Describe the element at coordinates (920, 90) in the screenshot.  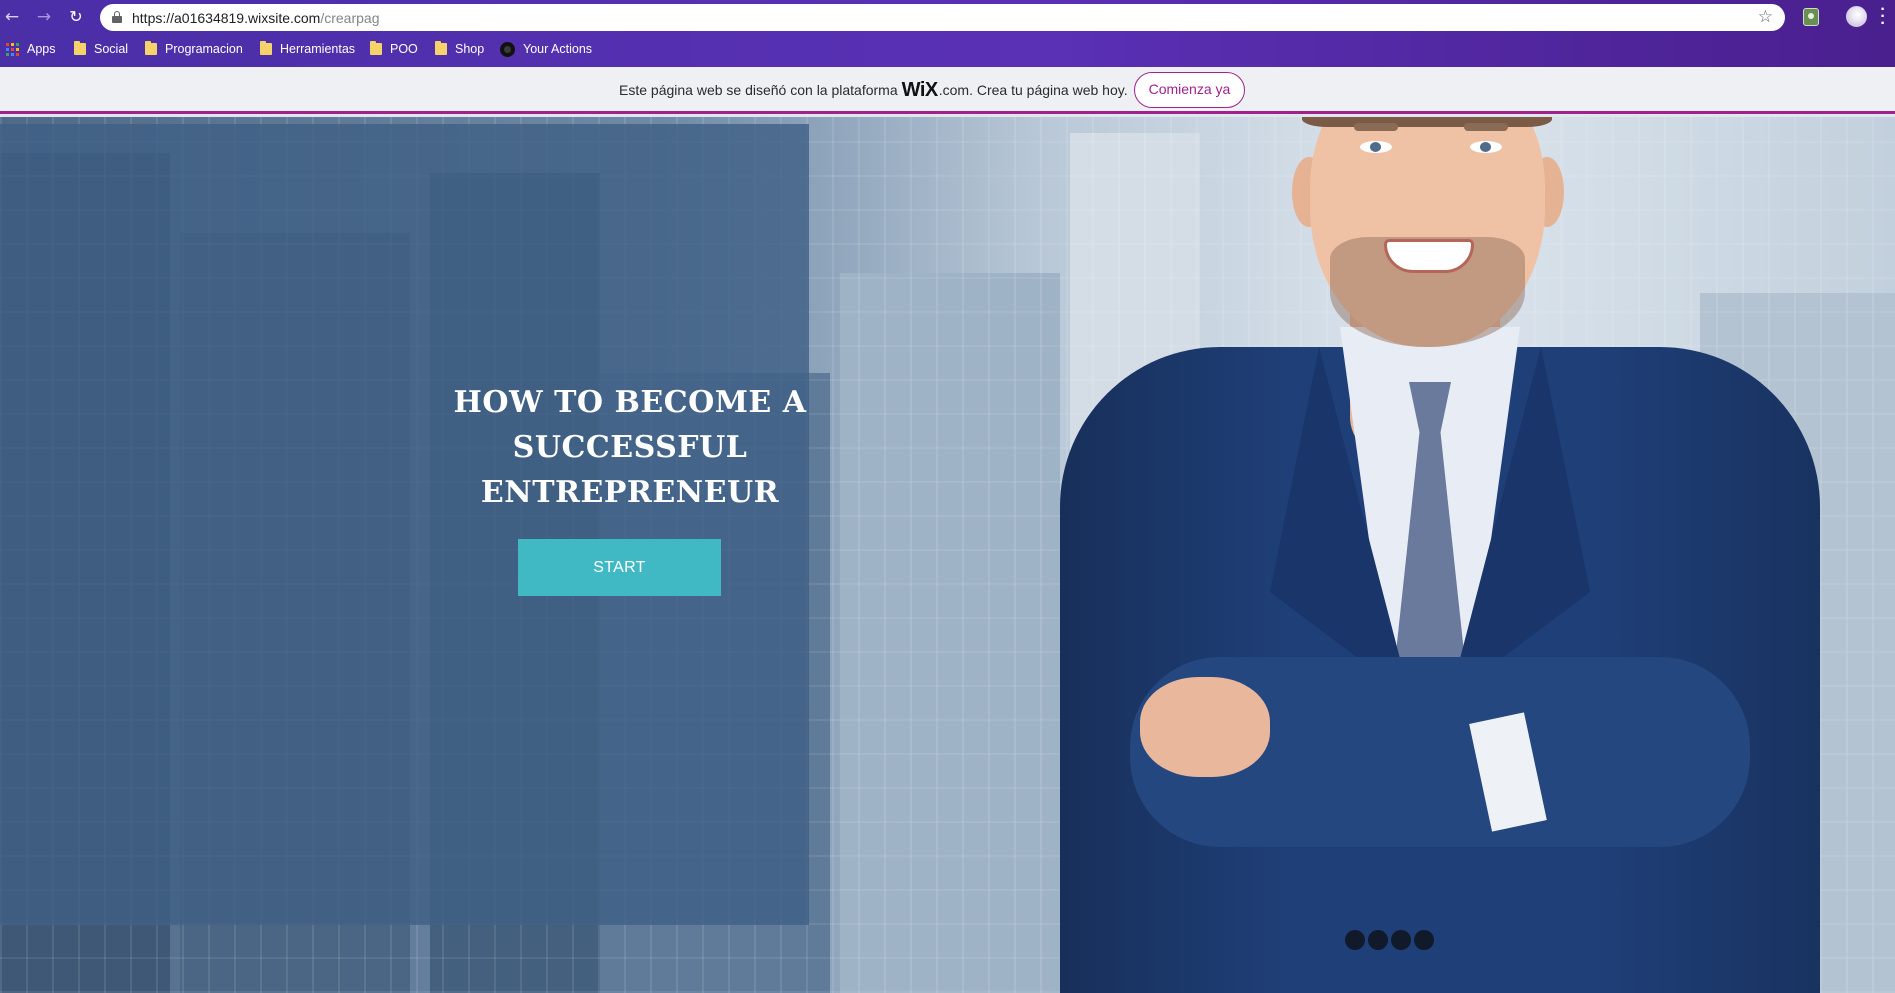
I see `wix-logo: WiX` at that location.